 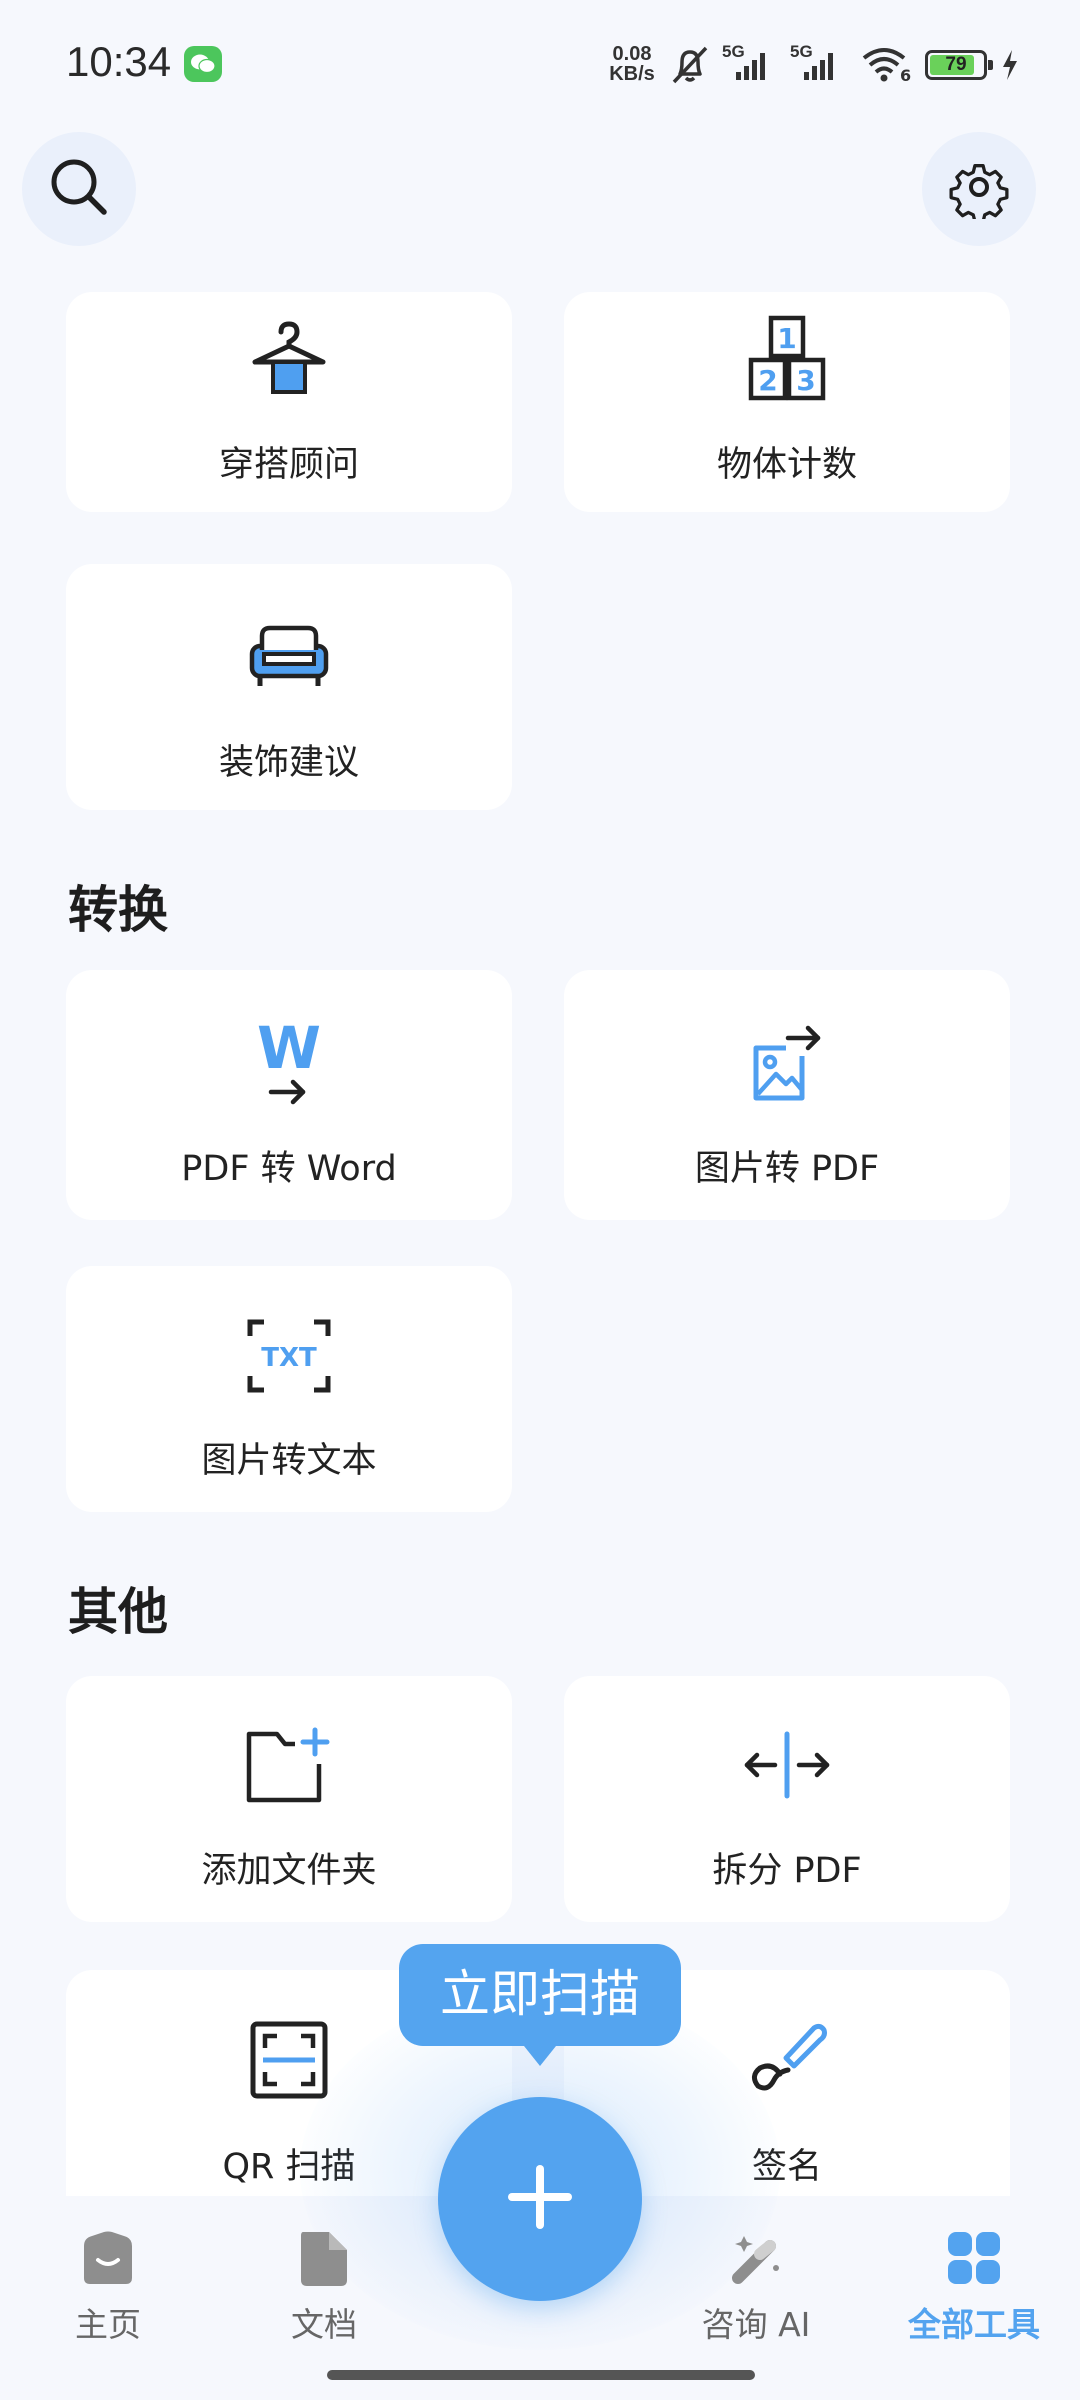 What do you see at coordinates (324, 2324) in the screenshot?
I see `nav-label: 文档` at bounding box center [324, 2324].